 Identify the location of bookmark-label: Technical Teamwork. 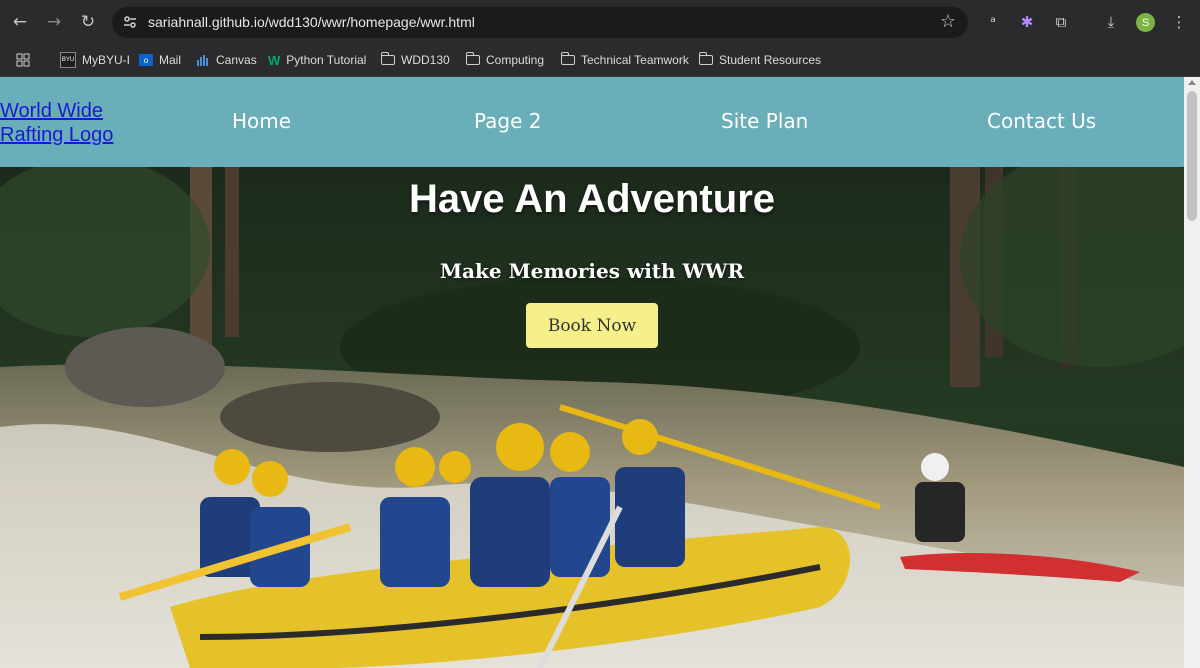
(635, 60).